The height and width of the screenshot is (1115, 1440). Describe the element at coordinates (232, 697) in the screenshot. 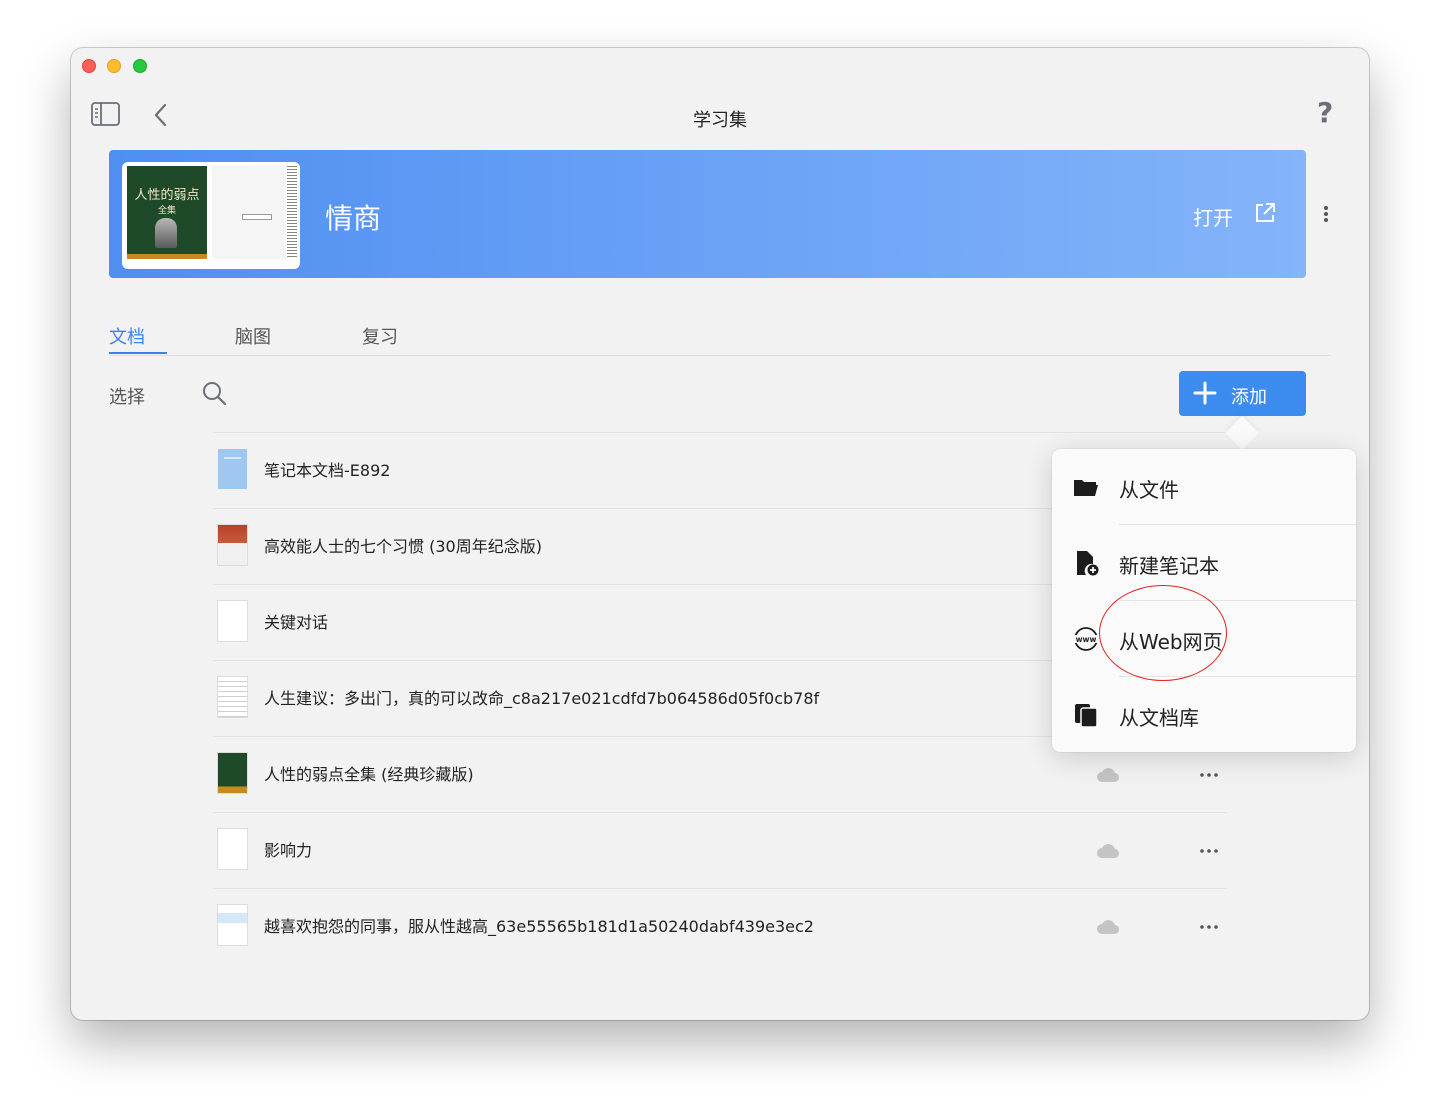

I see `text-page-thumbnail` at that location.